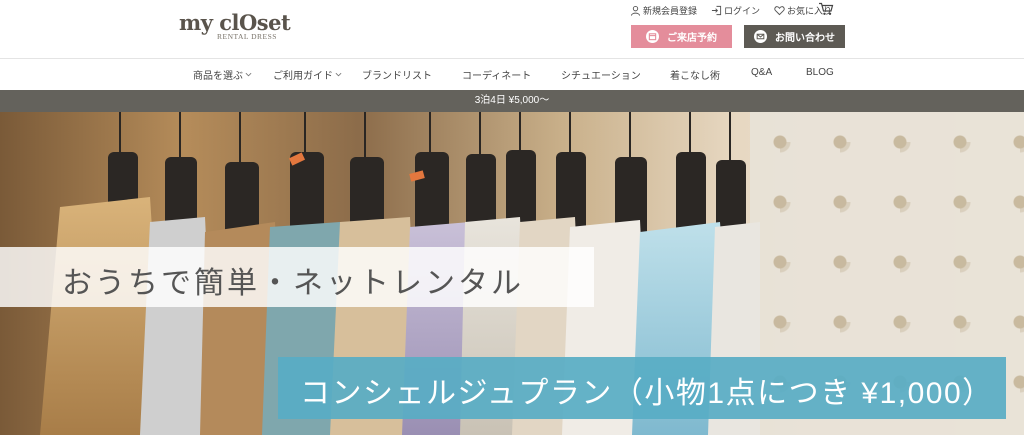 This screenshot has width=1024, height=435. Describe the element at coordinates (635, 10) in the screenshot. I see `user-icon` at that location.